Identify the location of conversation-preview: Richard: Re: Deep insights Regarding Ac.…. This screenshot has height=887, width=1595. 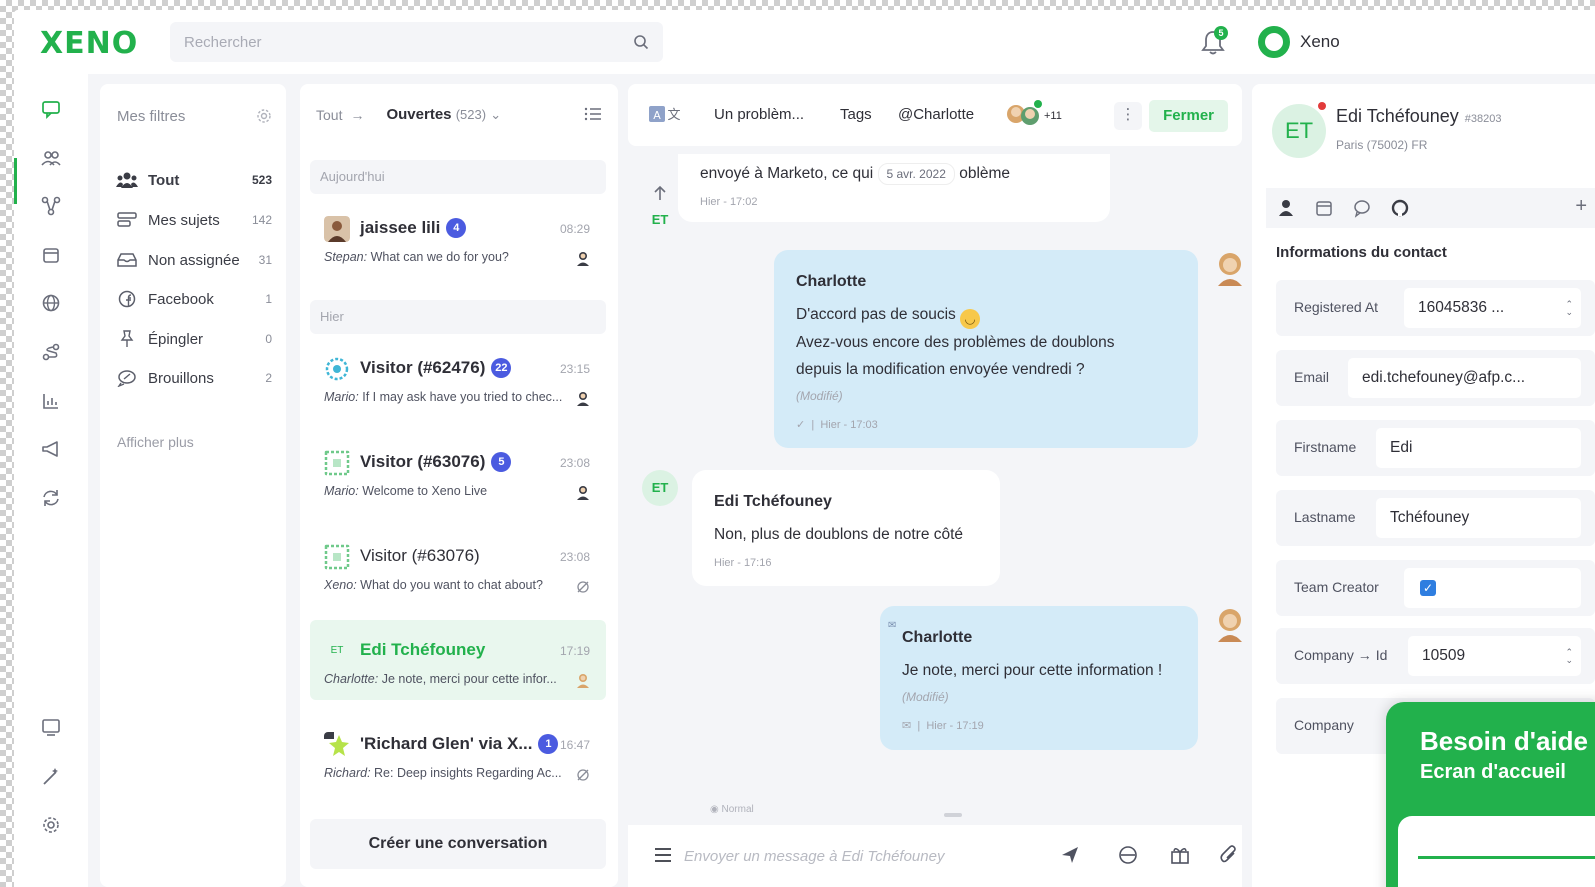
(443, 773).